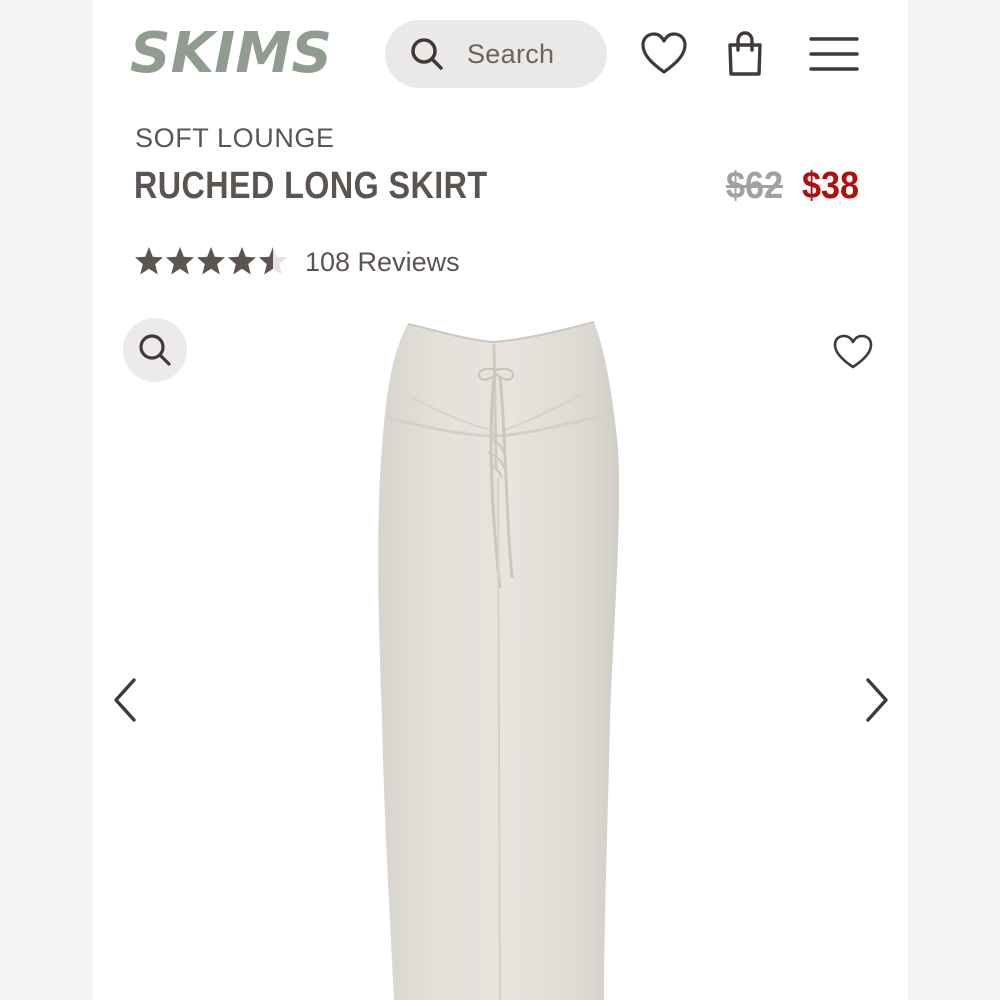  What do you see at coordinates (745, 54) in the screenshot?
I see `shopping-bag-icon` at bounding box center [745, 54].